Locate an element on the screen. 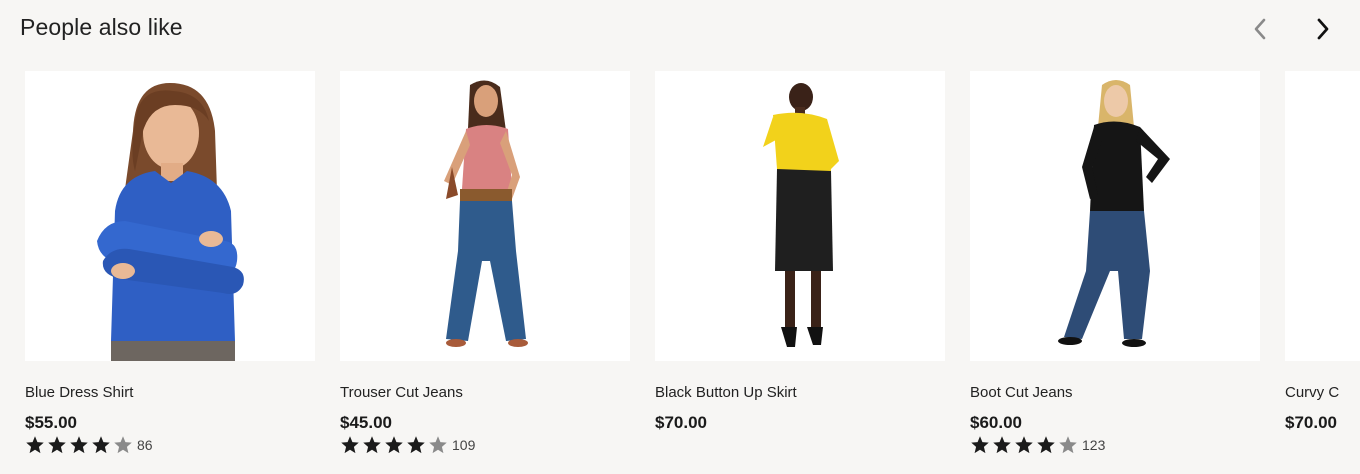  product-name: Black Button Up Skirt is located at coordinates (726, 392).